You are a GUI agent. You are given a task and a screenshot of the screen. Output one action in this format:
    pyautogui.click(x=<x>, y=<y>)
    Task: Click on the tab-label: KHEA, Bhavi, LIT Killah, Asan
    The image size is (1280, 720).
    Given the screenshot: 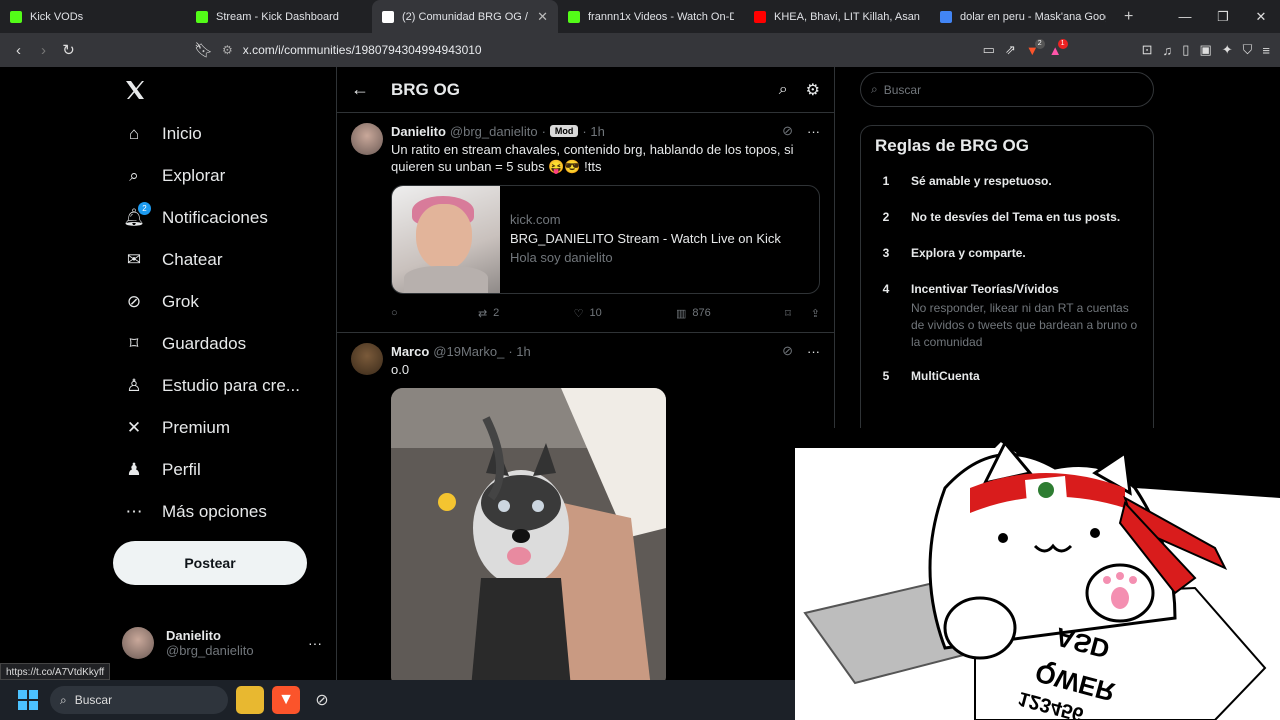 What is the action you would take?
    pyautogui.click(x=847, y=16)
    